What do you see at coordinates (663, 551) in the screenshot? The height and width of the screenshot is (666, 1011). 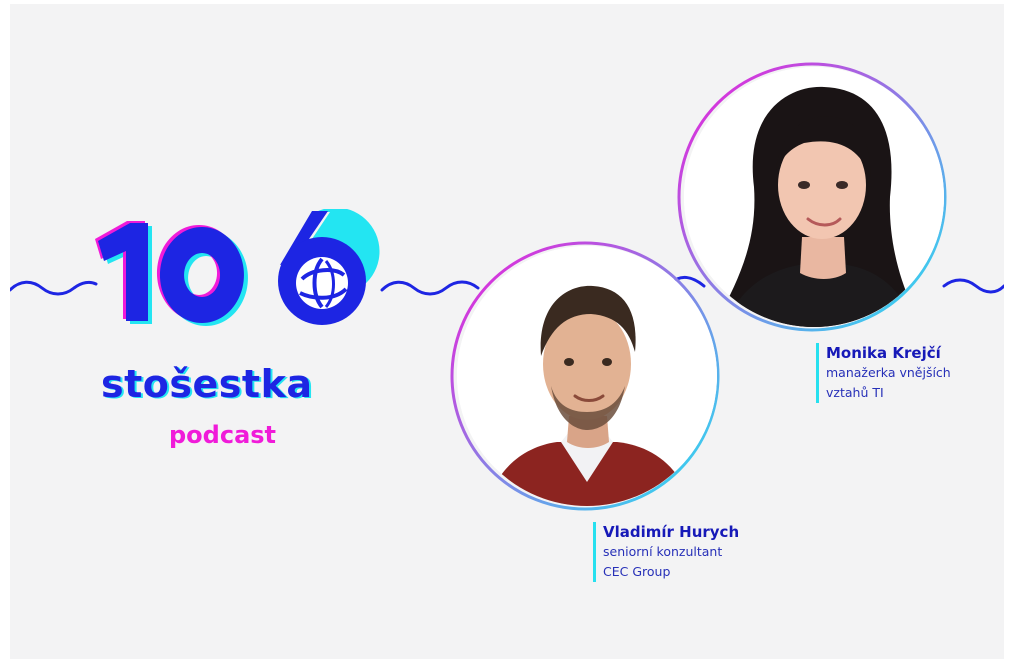 I see `guest-role: seniorní konzultant` at bounding box center [663, 551].